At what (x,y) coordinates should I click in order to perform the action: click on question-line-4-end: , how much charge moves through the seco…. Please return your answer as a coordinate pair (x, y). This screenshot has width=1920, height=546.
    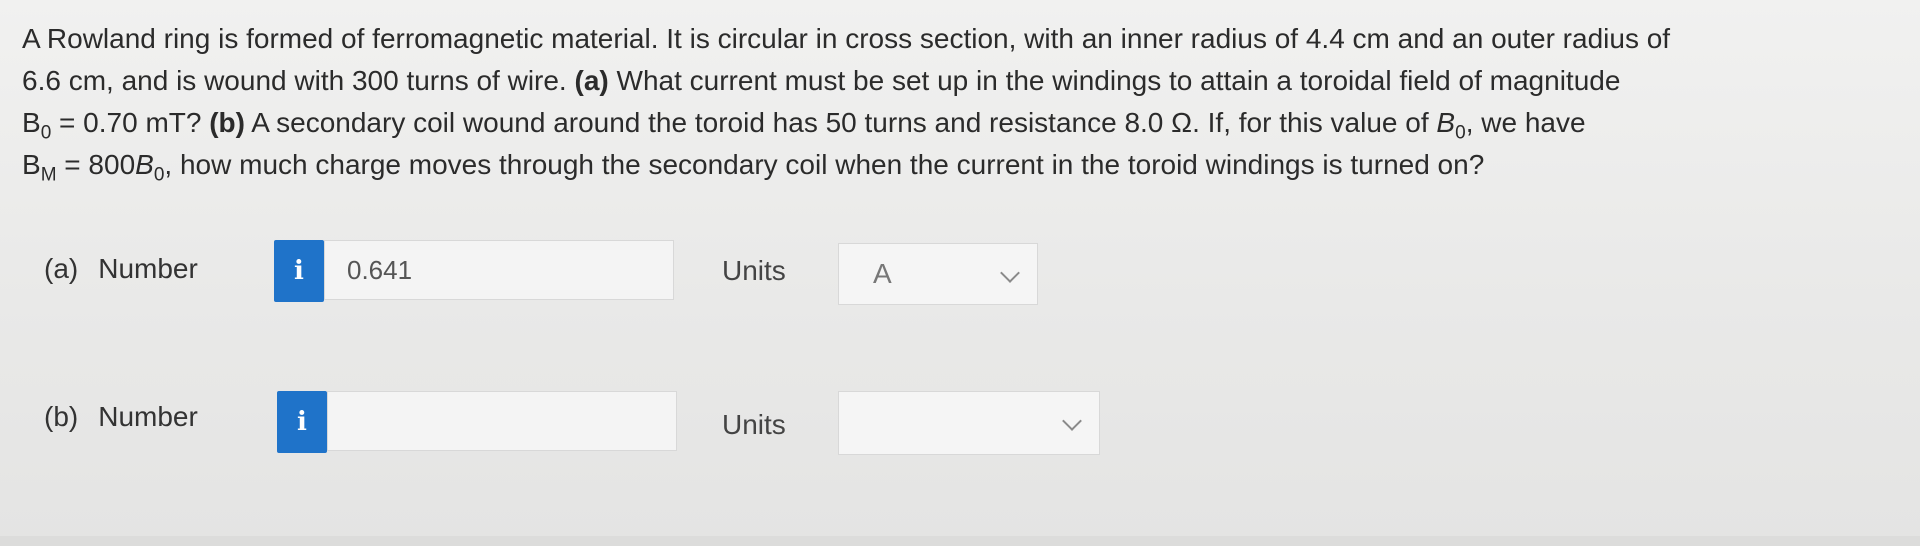
    Looking at the image, I should click on (824, 164).